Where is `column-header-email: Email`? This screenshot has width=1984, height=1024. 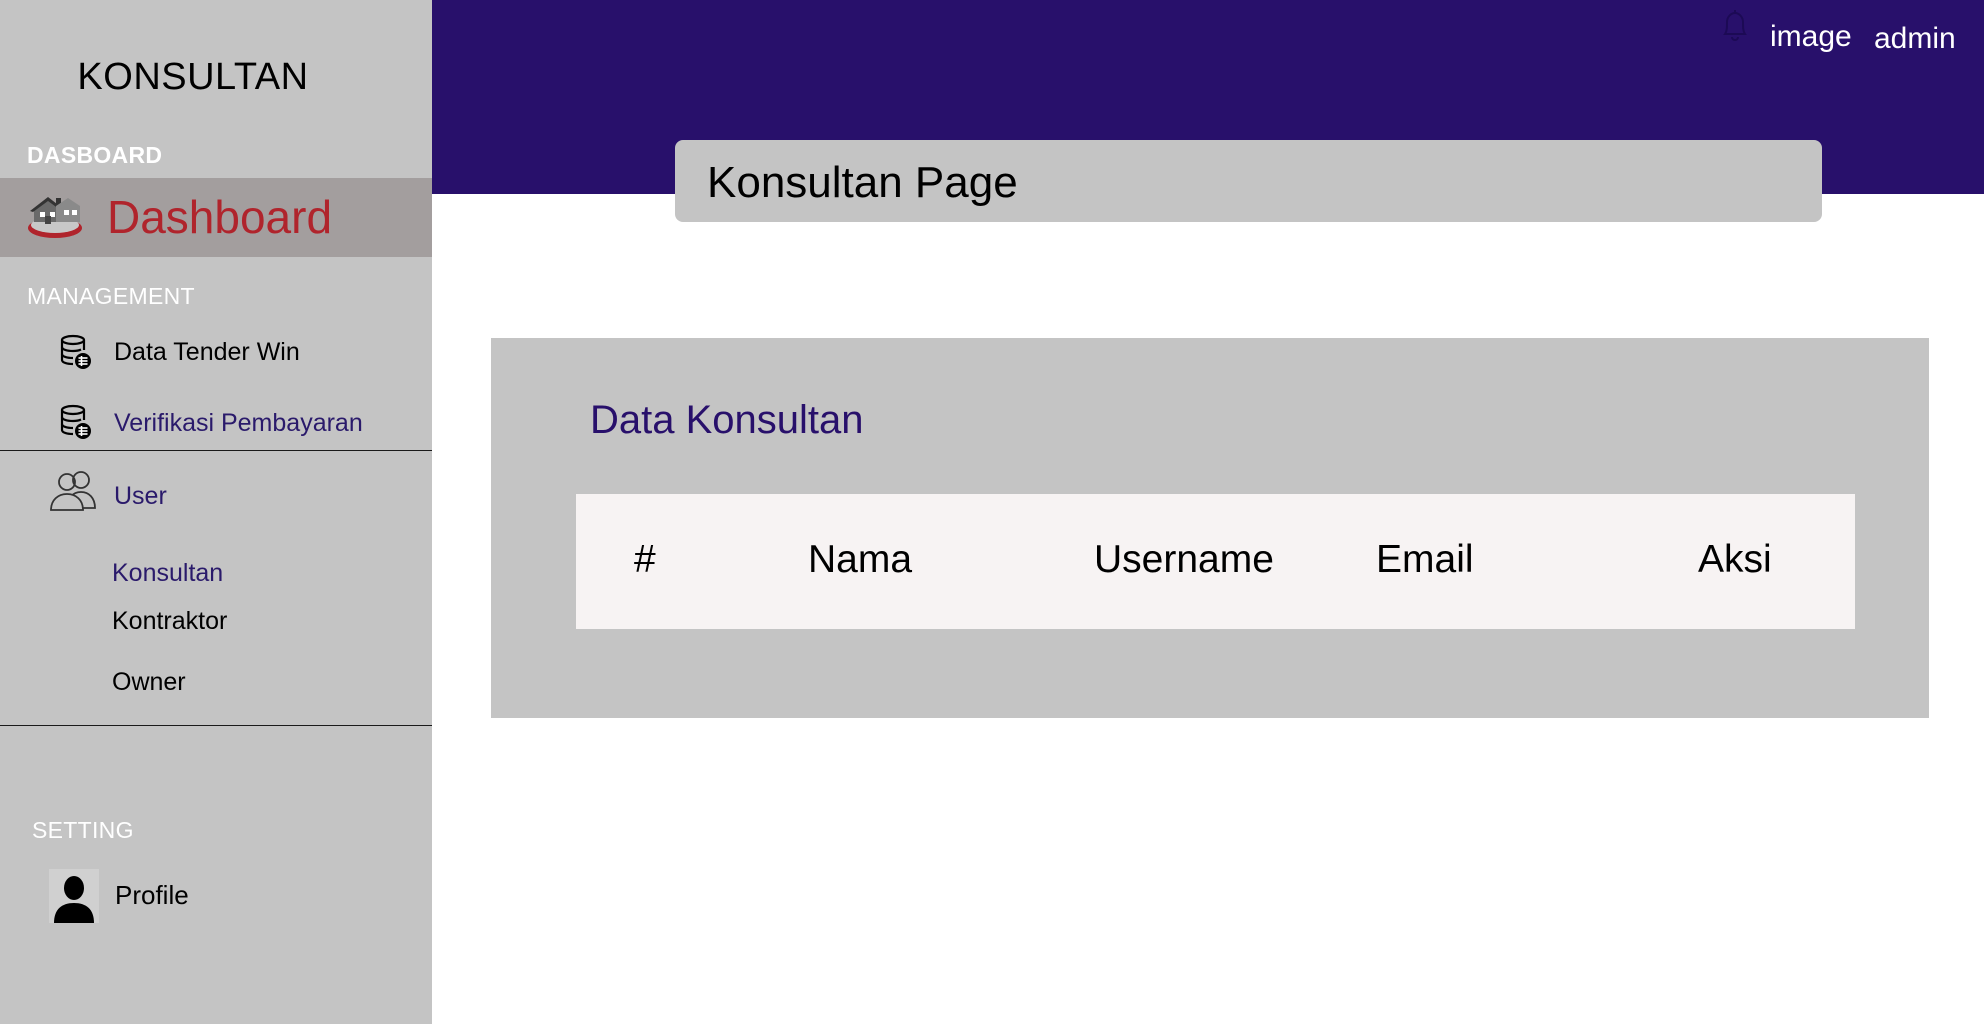 column-header-email: Email is located at coordinates (1425, 559).